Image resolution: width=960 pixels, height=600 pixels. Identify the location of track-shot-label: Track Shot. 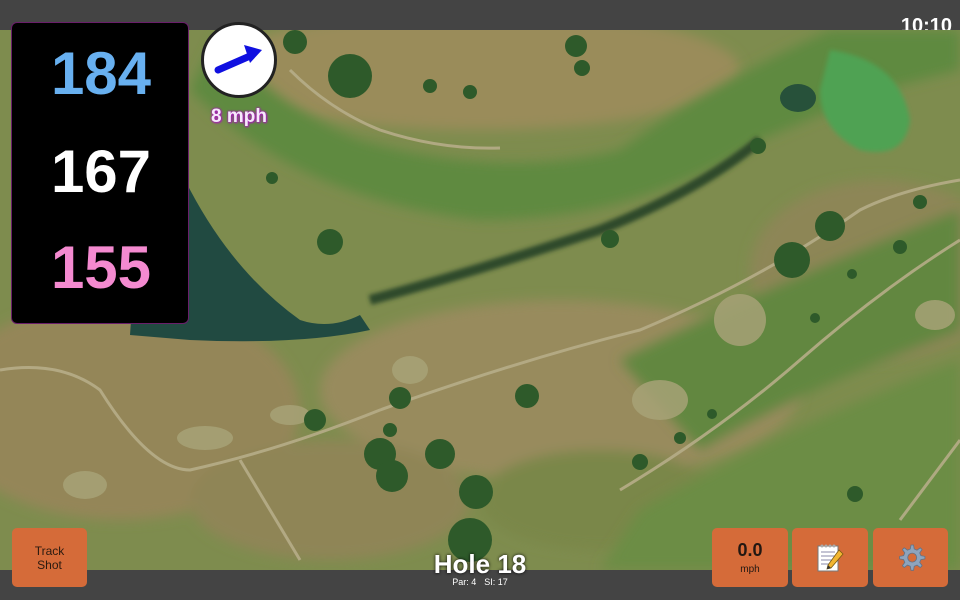
(49, 557).